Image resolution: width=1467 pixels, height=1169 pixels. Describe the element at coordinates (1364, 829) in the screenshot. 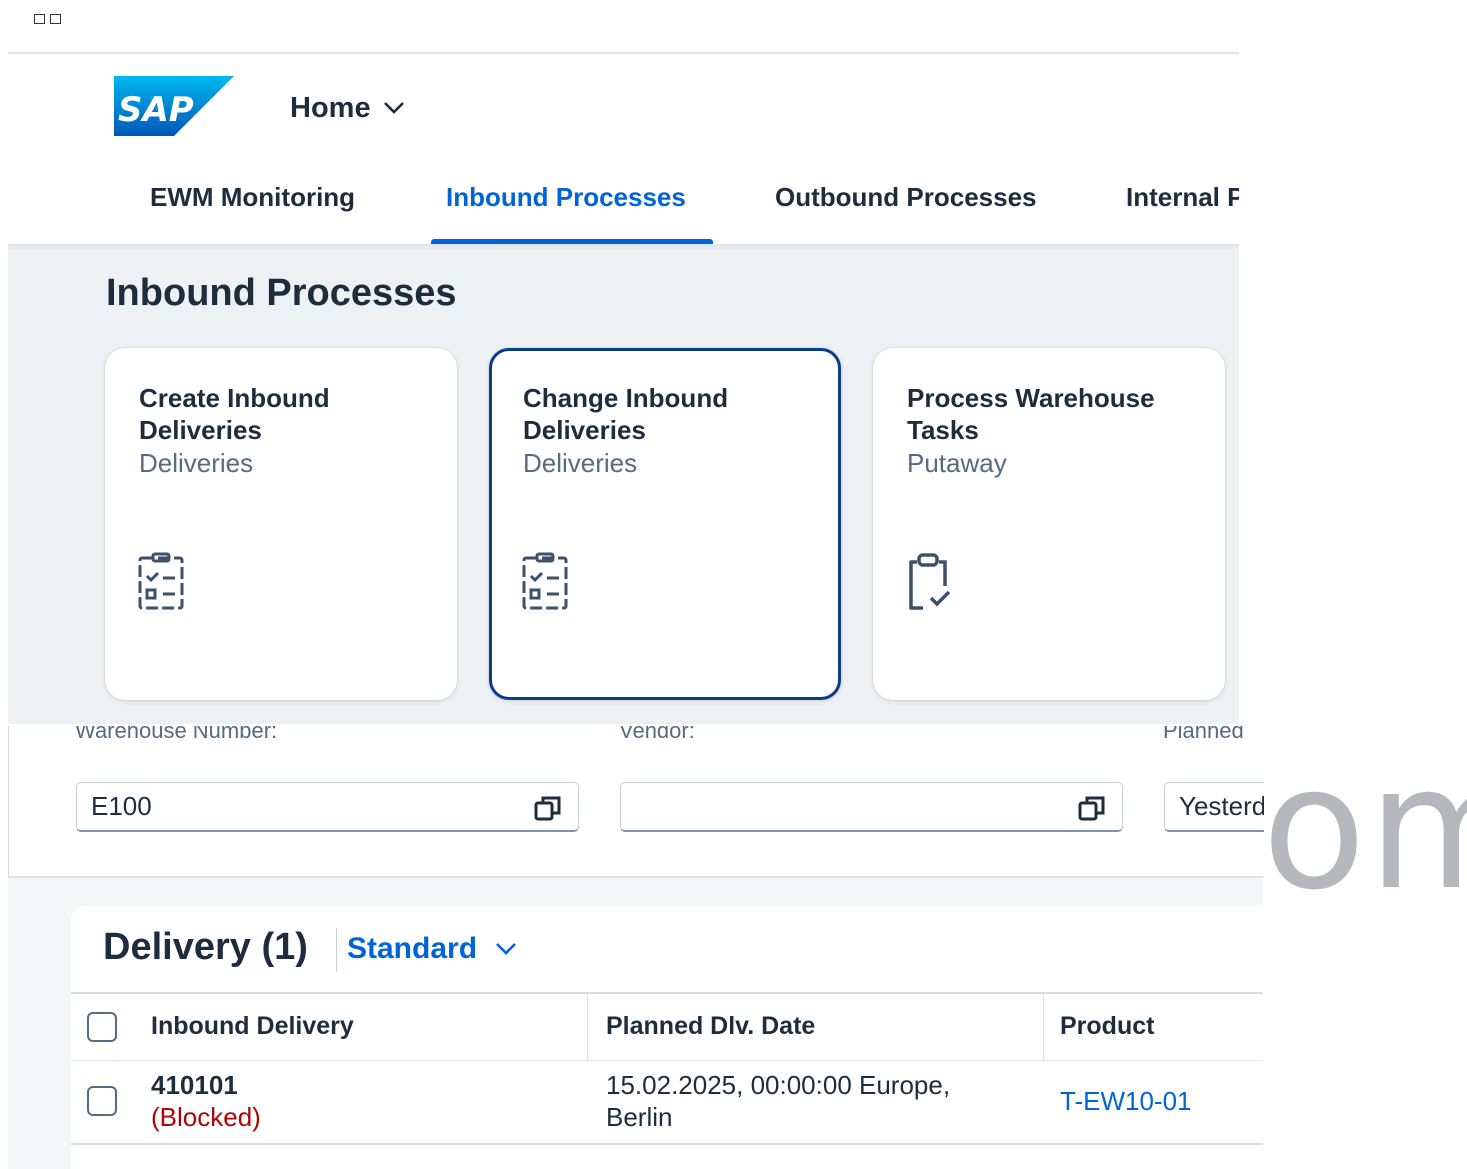

I see `watermark: om` at that location.